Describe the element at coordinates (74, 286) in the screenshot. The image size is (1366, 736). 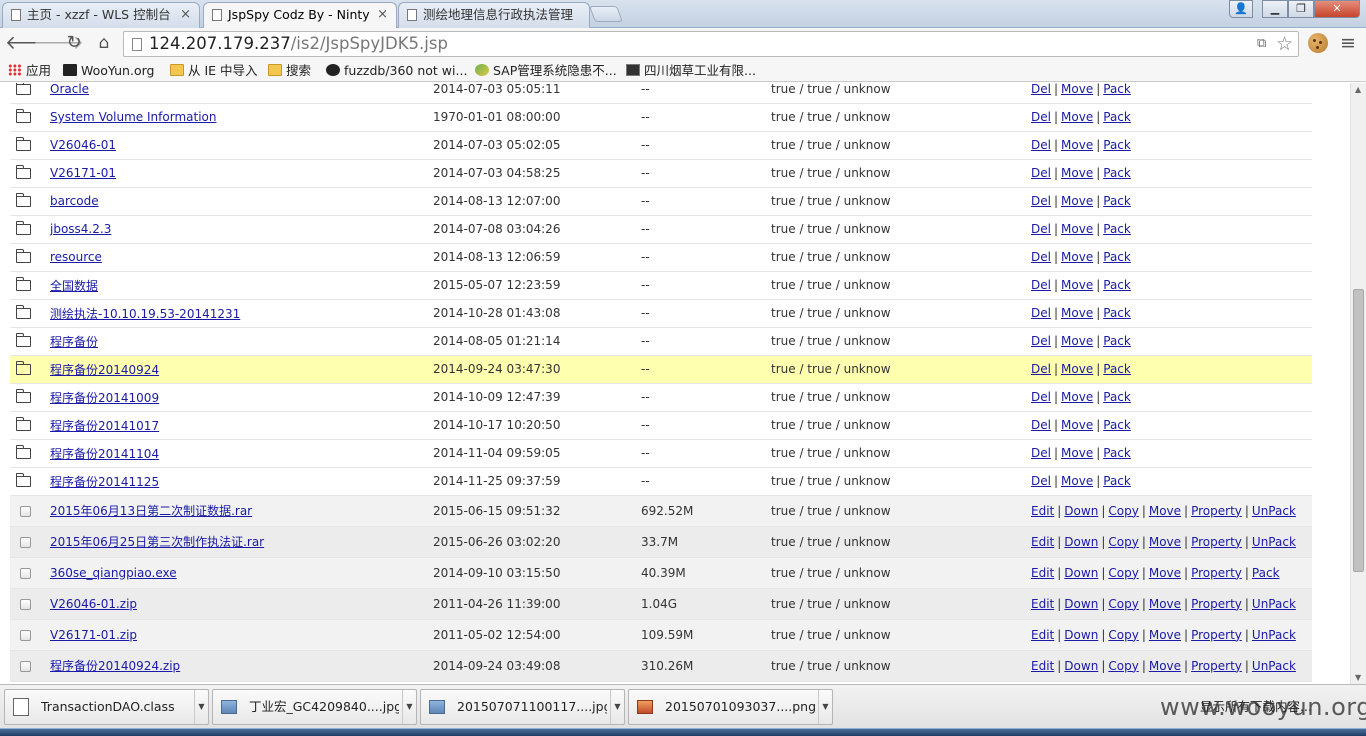
I see `directory-link: 全国数据` at that location.